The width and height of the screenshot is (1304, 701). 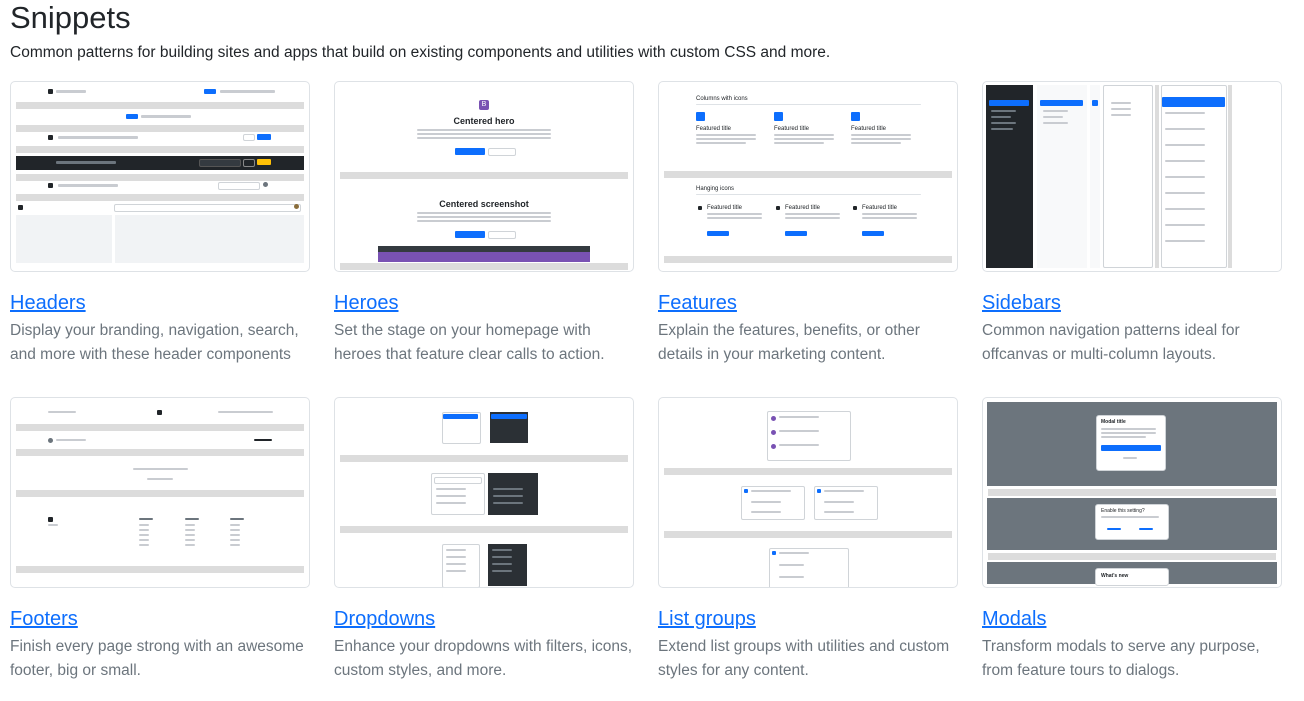 What do you see at coordinates (484, 492) in the screenshot?
I see `dropdowns-thumbnail` at bounding box center [484, 492].